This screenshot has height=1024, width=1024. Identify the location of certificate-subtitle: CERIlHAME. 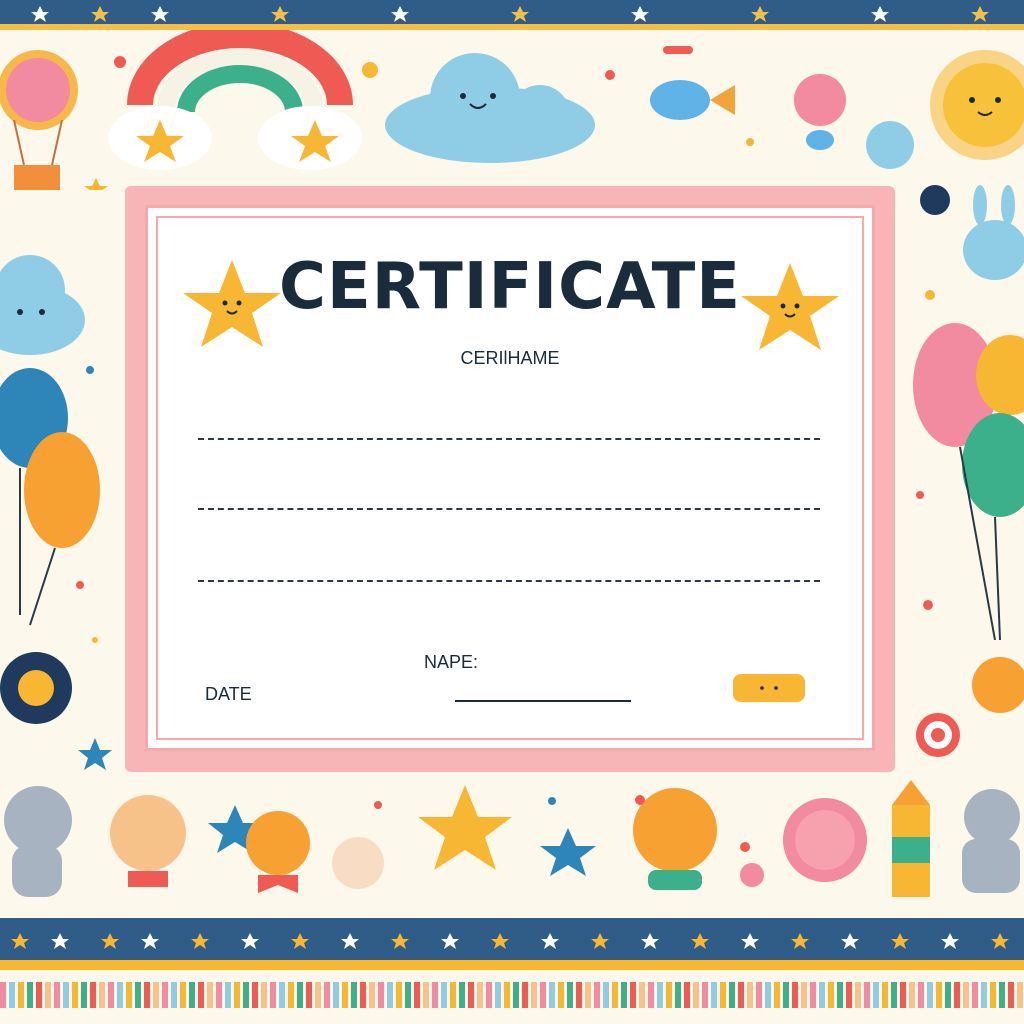
(510, 358).